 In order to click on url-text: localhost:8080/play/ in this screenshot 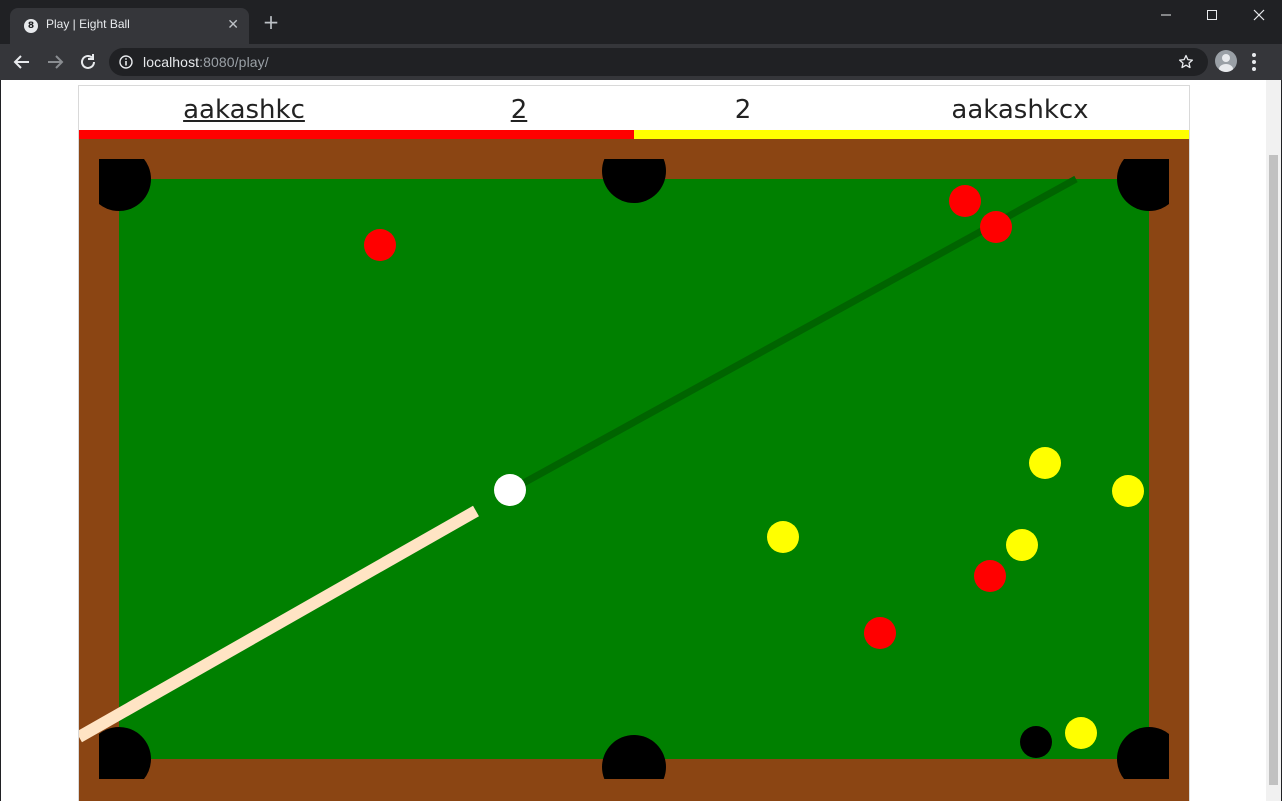, I will do `click(206, 62)`.